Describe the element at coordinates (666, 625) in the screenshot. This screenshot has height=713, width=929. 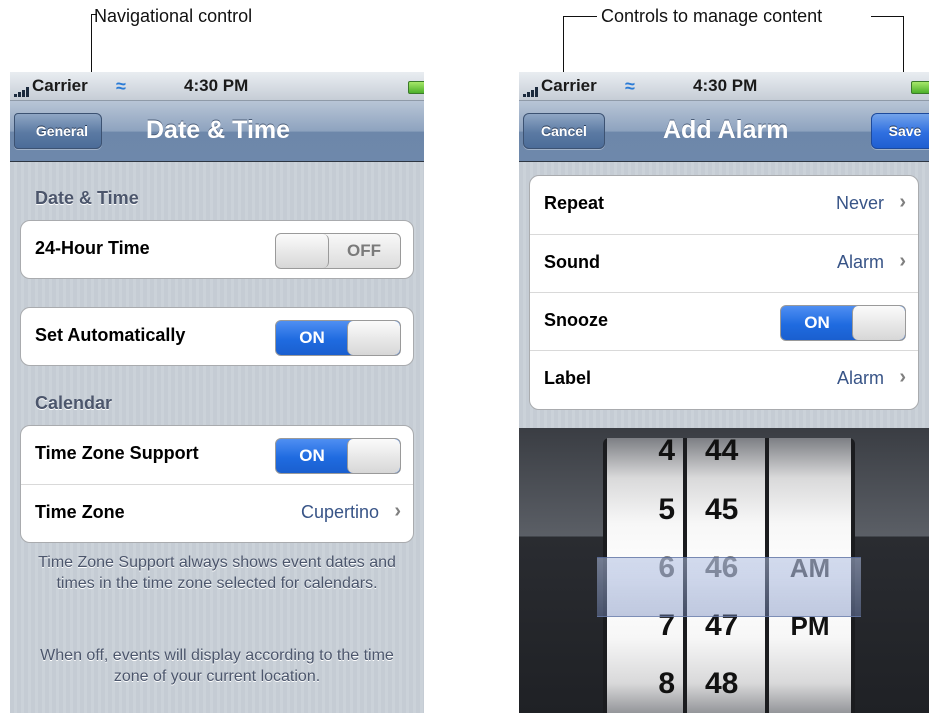
I see `hour-option: 7` at that location.